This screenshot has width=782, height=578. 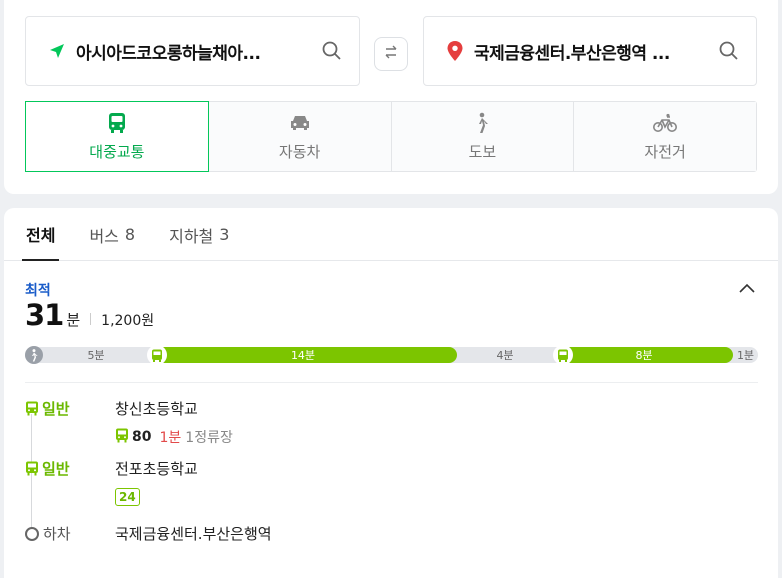 I want to click on swap-button, so click(x=391, y=54).